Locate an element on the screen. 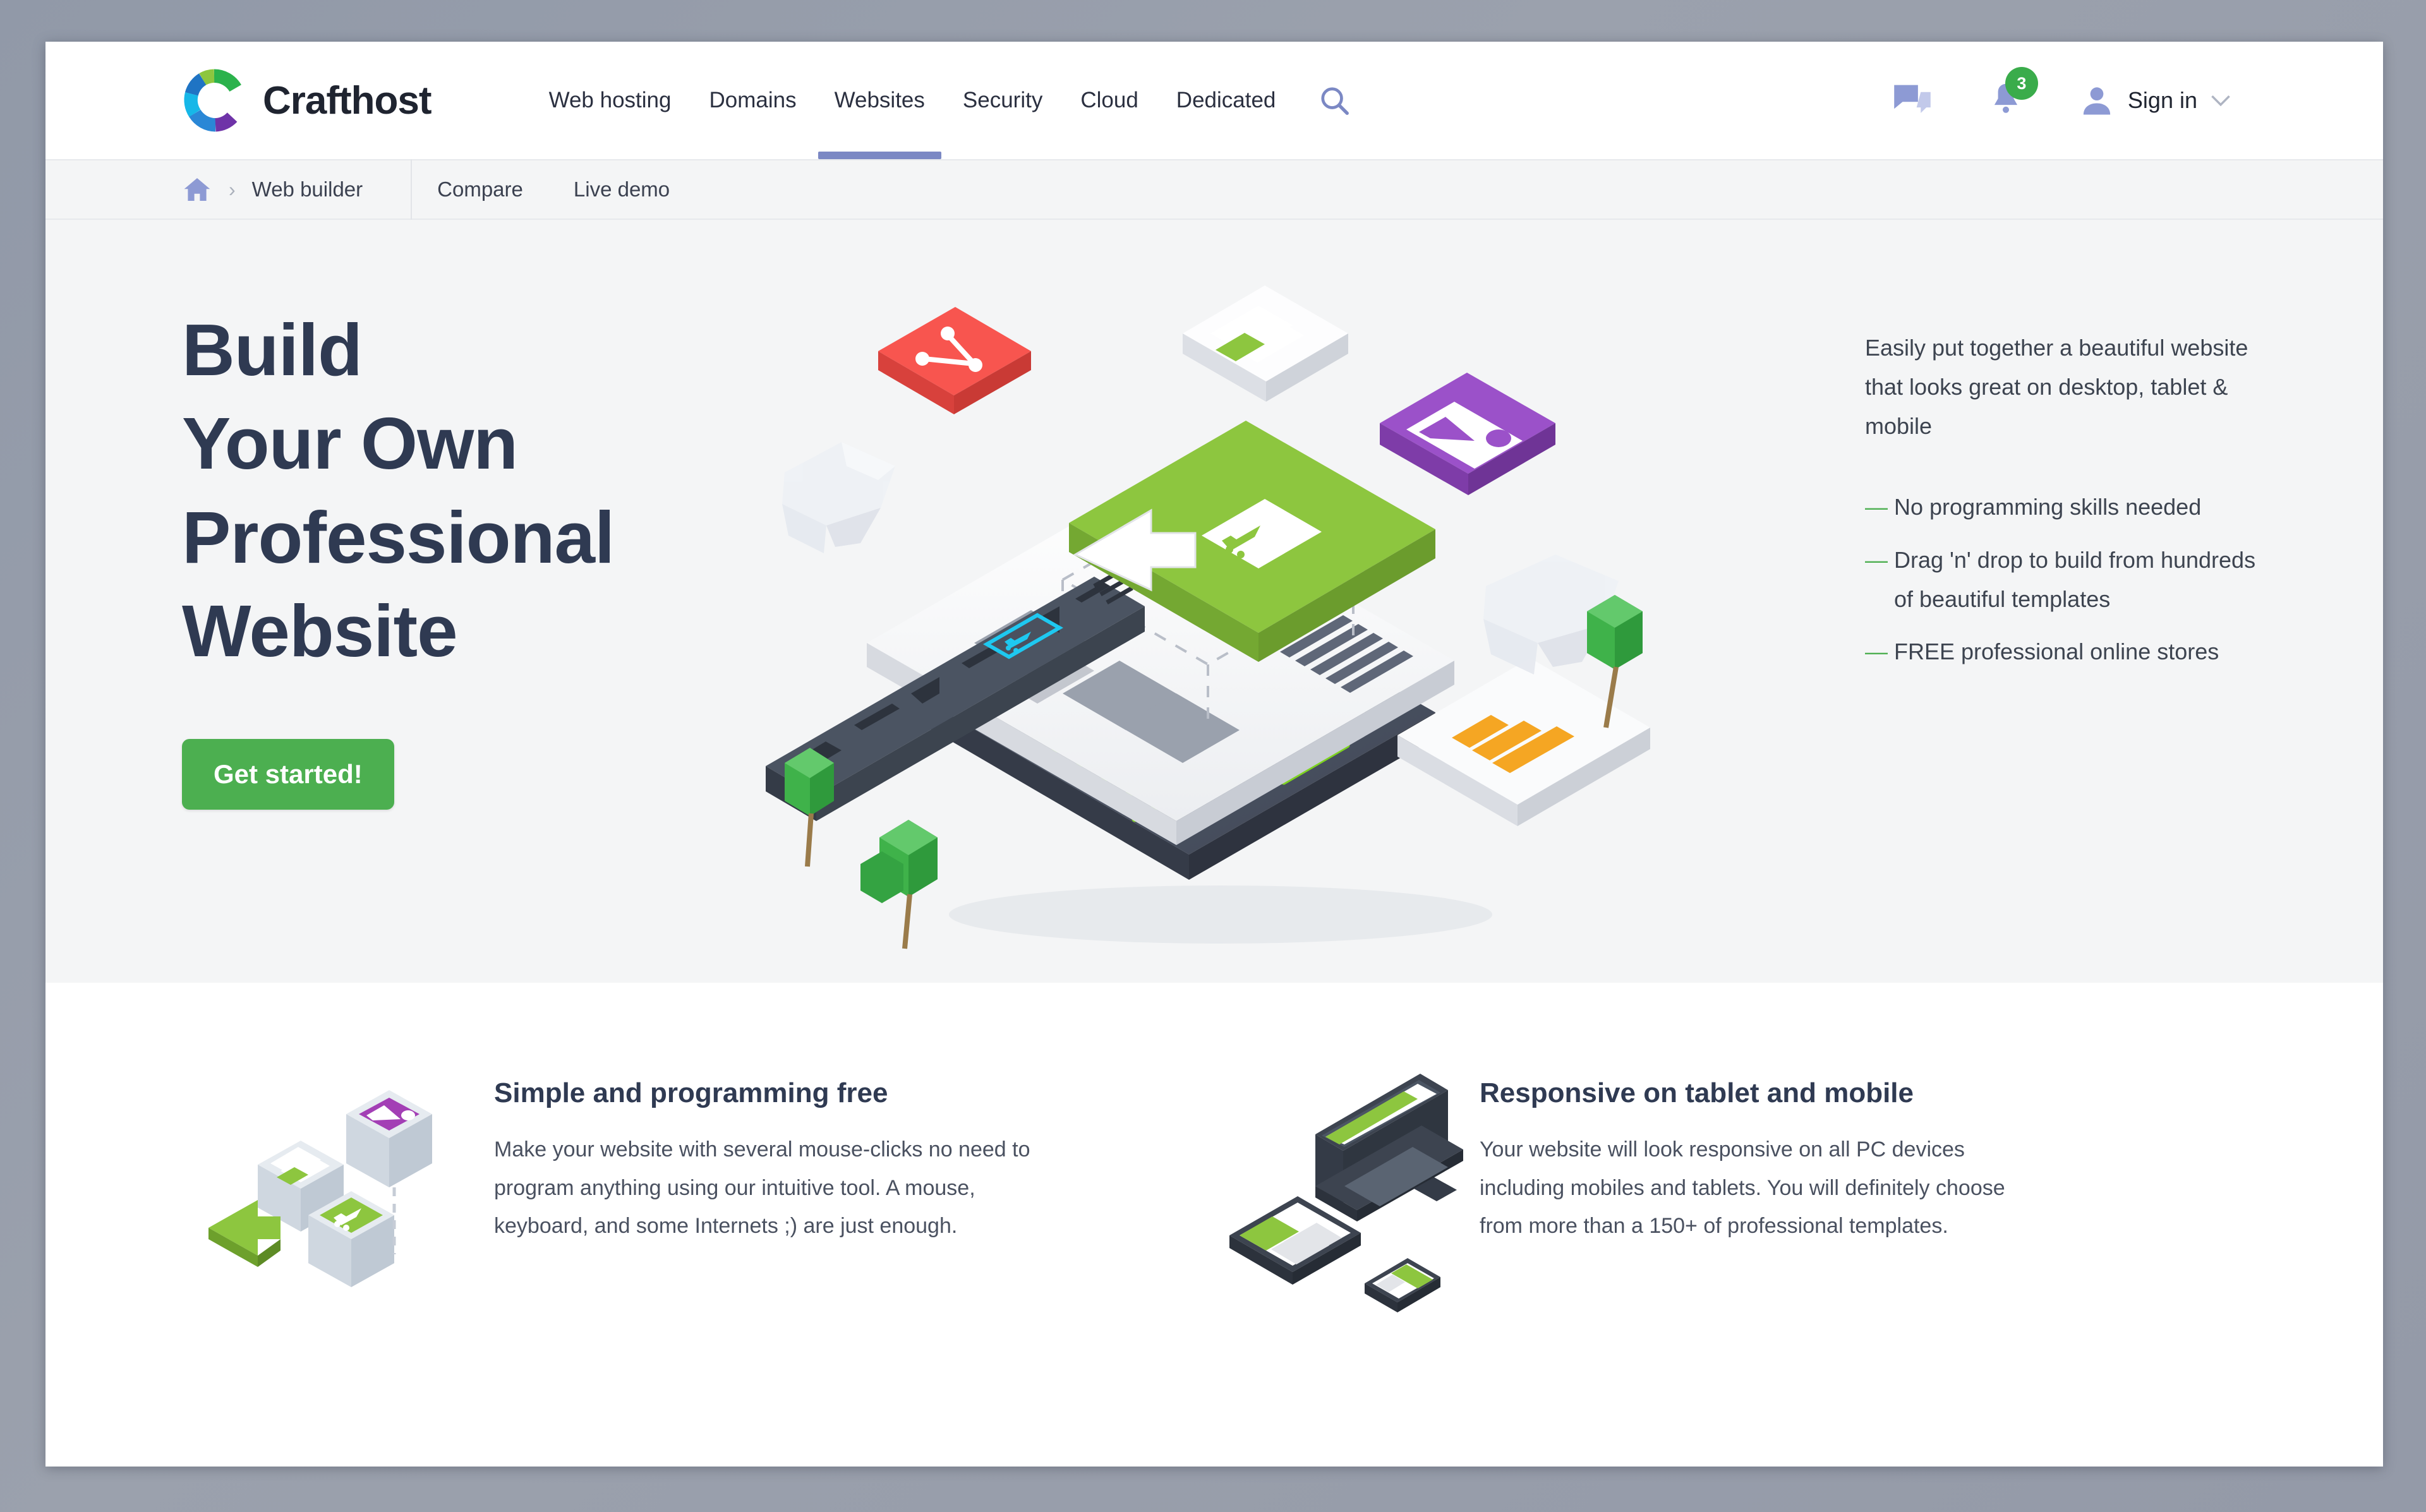 This screenshot has width=2426, height=1512. list-item: — No programming skills needed is located at coordinates (2067, 507).